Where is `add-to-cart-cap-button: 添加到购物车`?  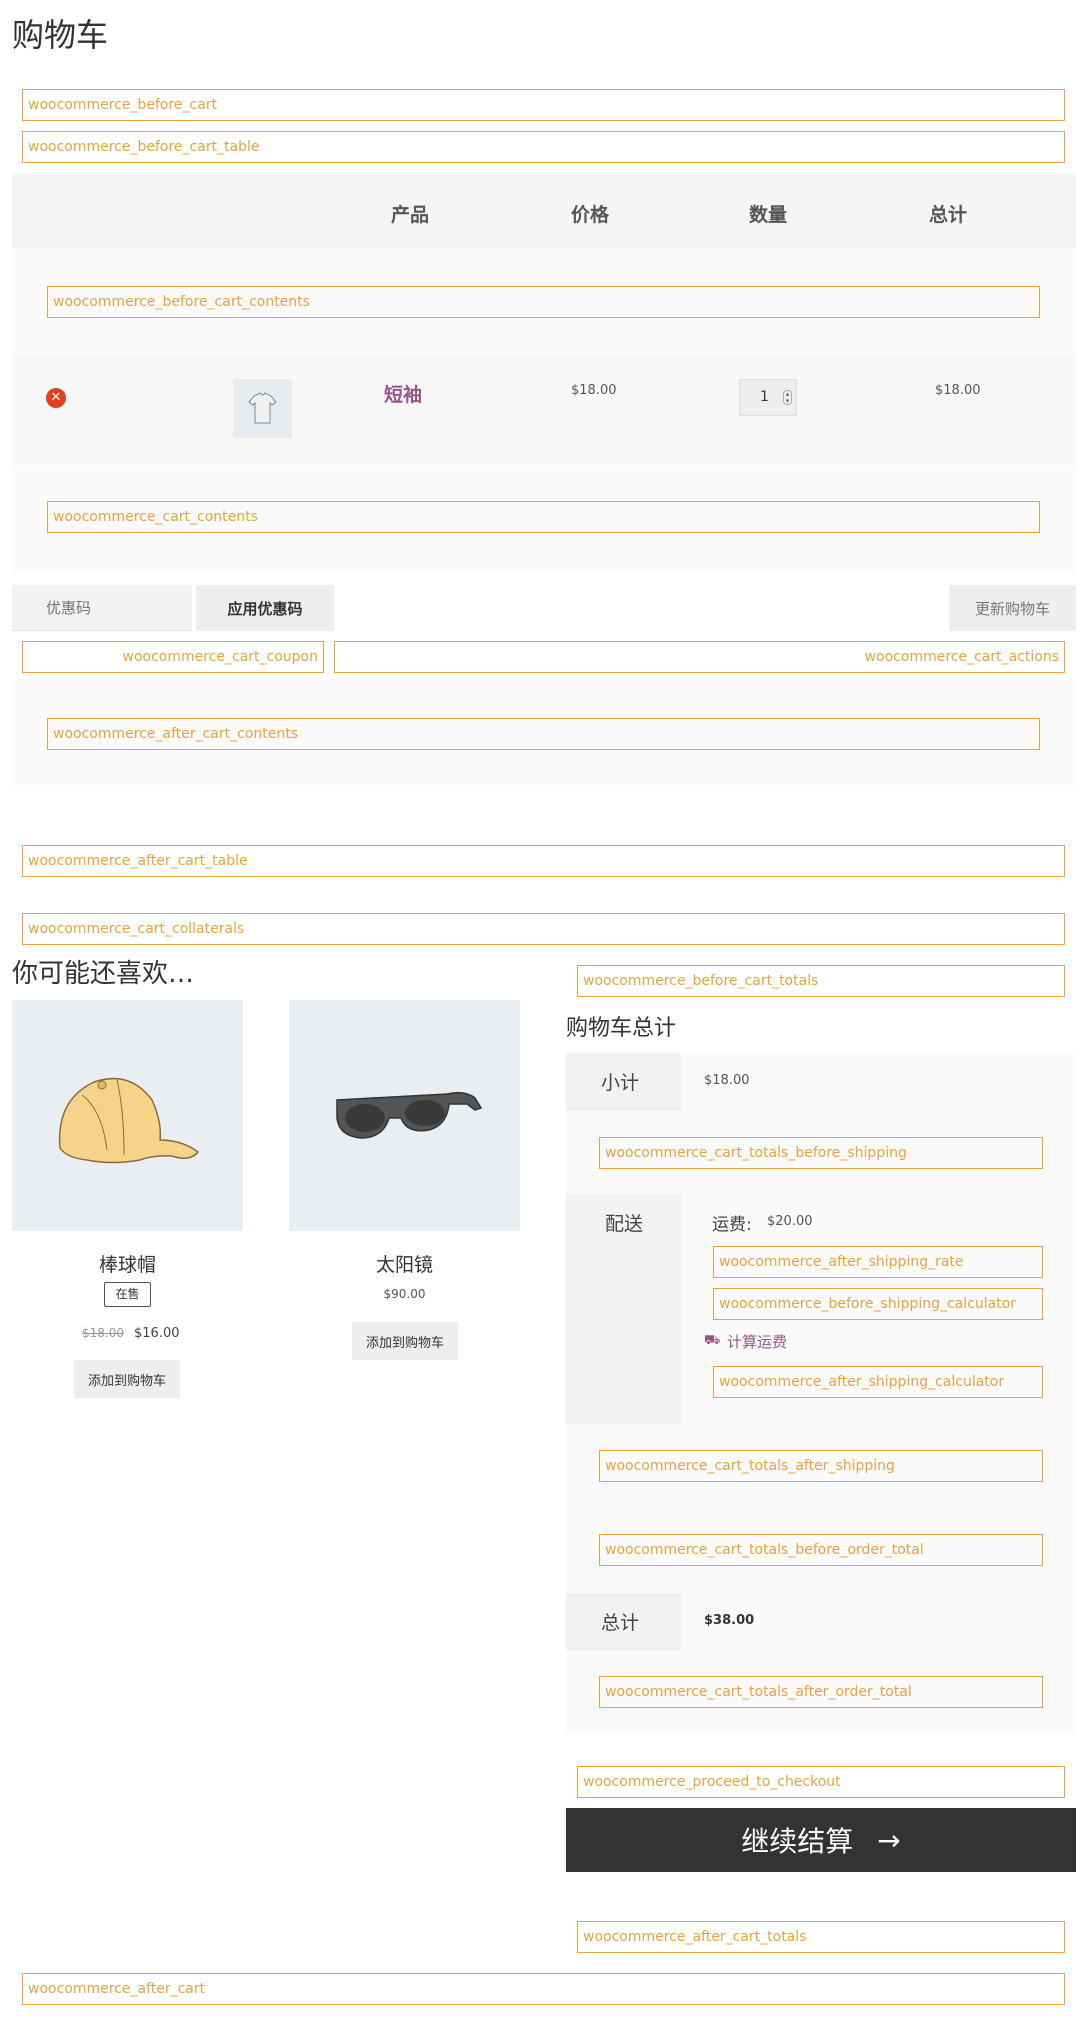 add-to-cart-cap-button: 添加到购物车 is located at coordinates (127, 1379).